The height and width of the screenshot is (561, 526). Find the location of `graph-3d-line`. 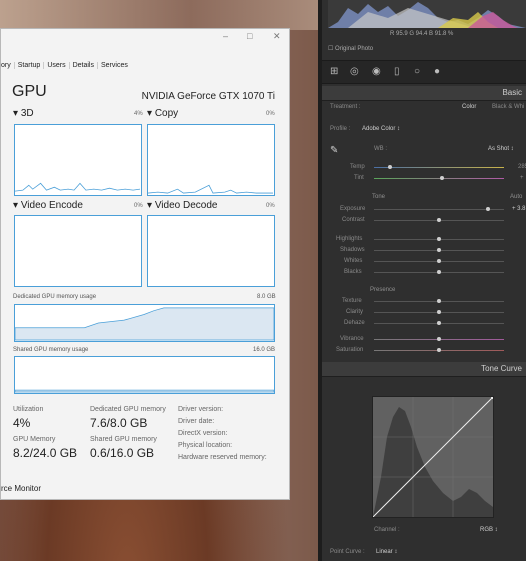

graph-3d-line is located at coordinates (78, 187).